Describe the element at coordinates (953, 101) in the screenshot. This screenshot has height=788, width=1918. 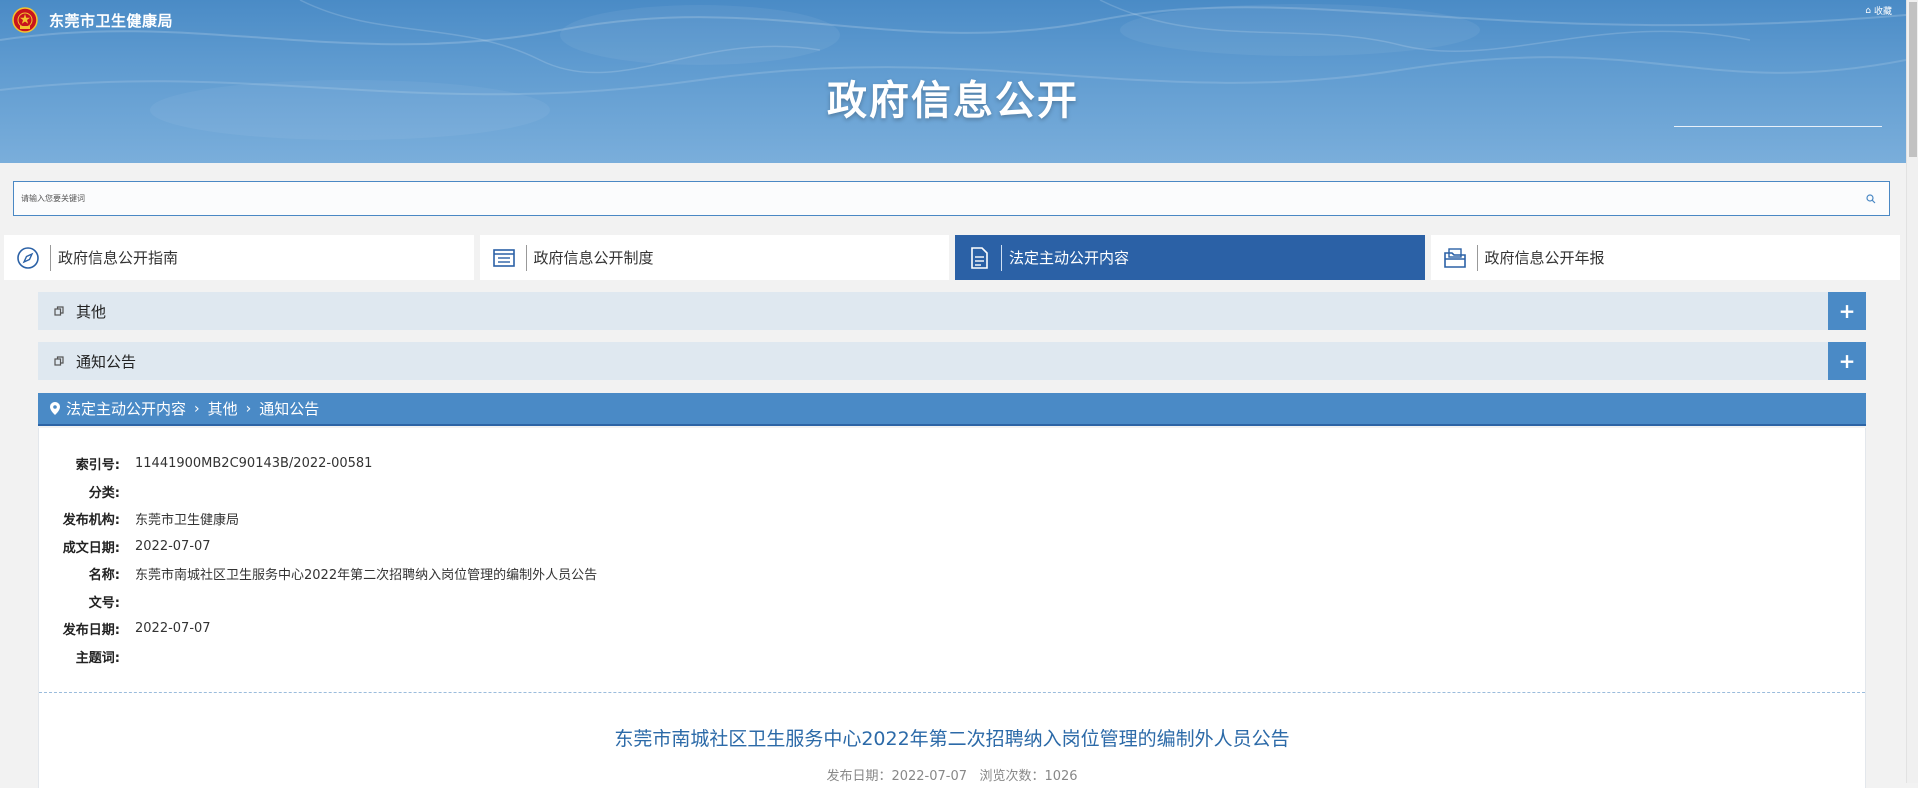
I see `page-title: 政府信息公开` at that location.